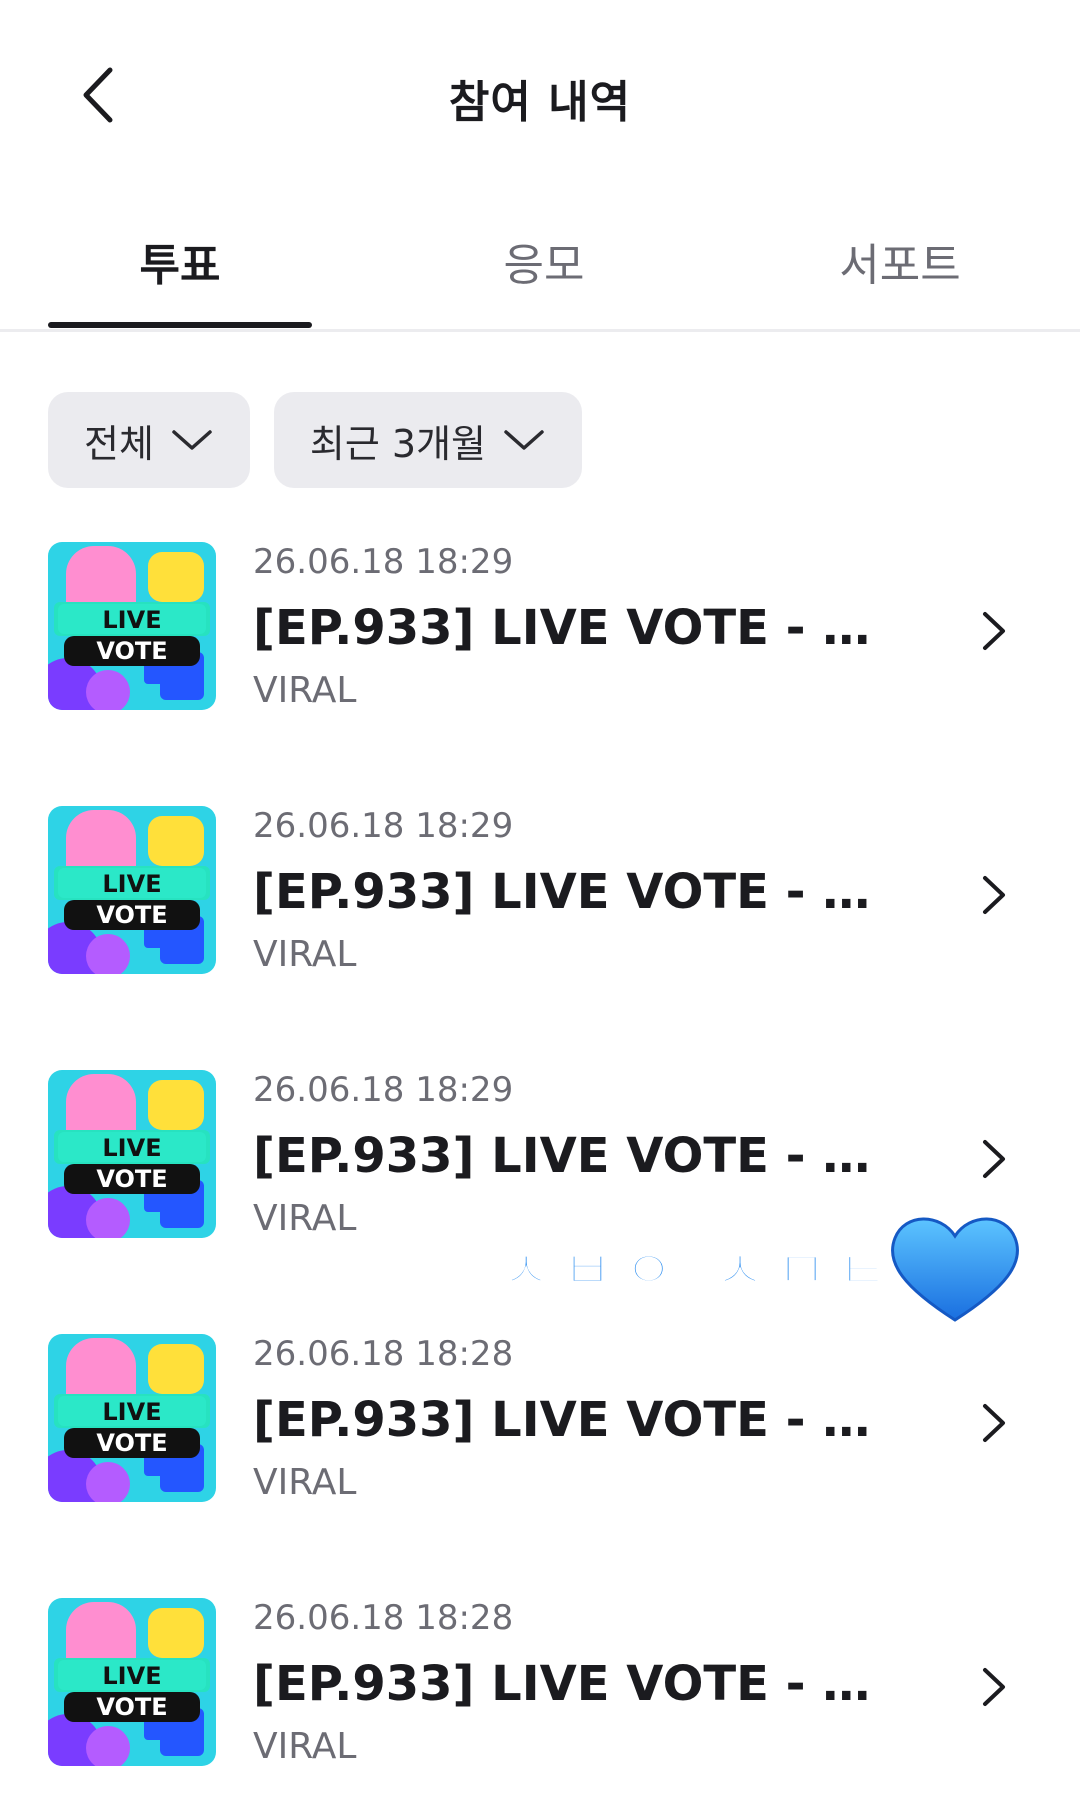  I want to click on category-filter-dropdown: 전체, so click(149, 440).